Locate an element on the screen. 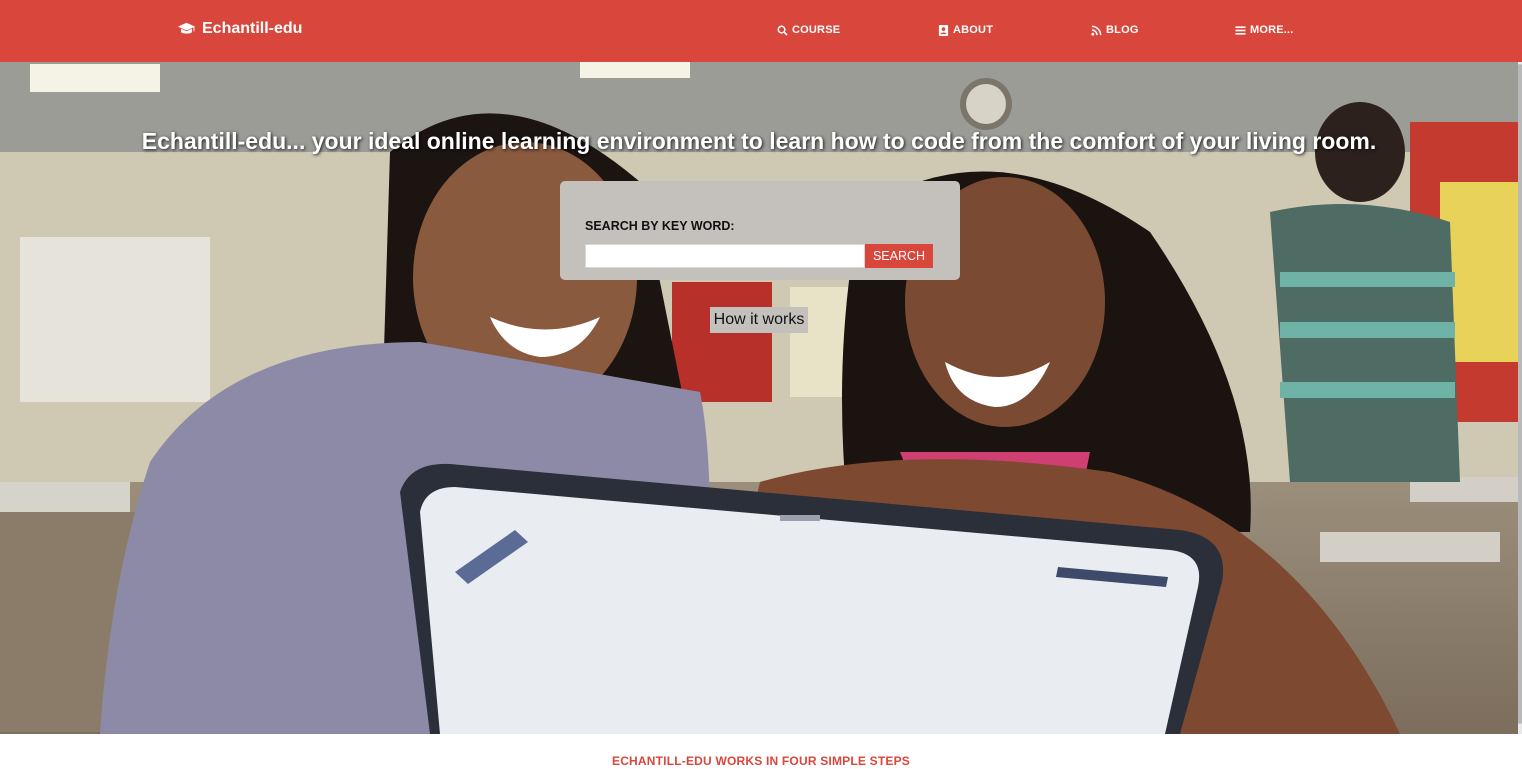 This screenshot has width=1522, height=769. nav-item-label: COURSE is located at coordinates (816, 30).